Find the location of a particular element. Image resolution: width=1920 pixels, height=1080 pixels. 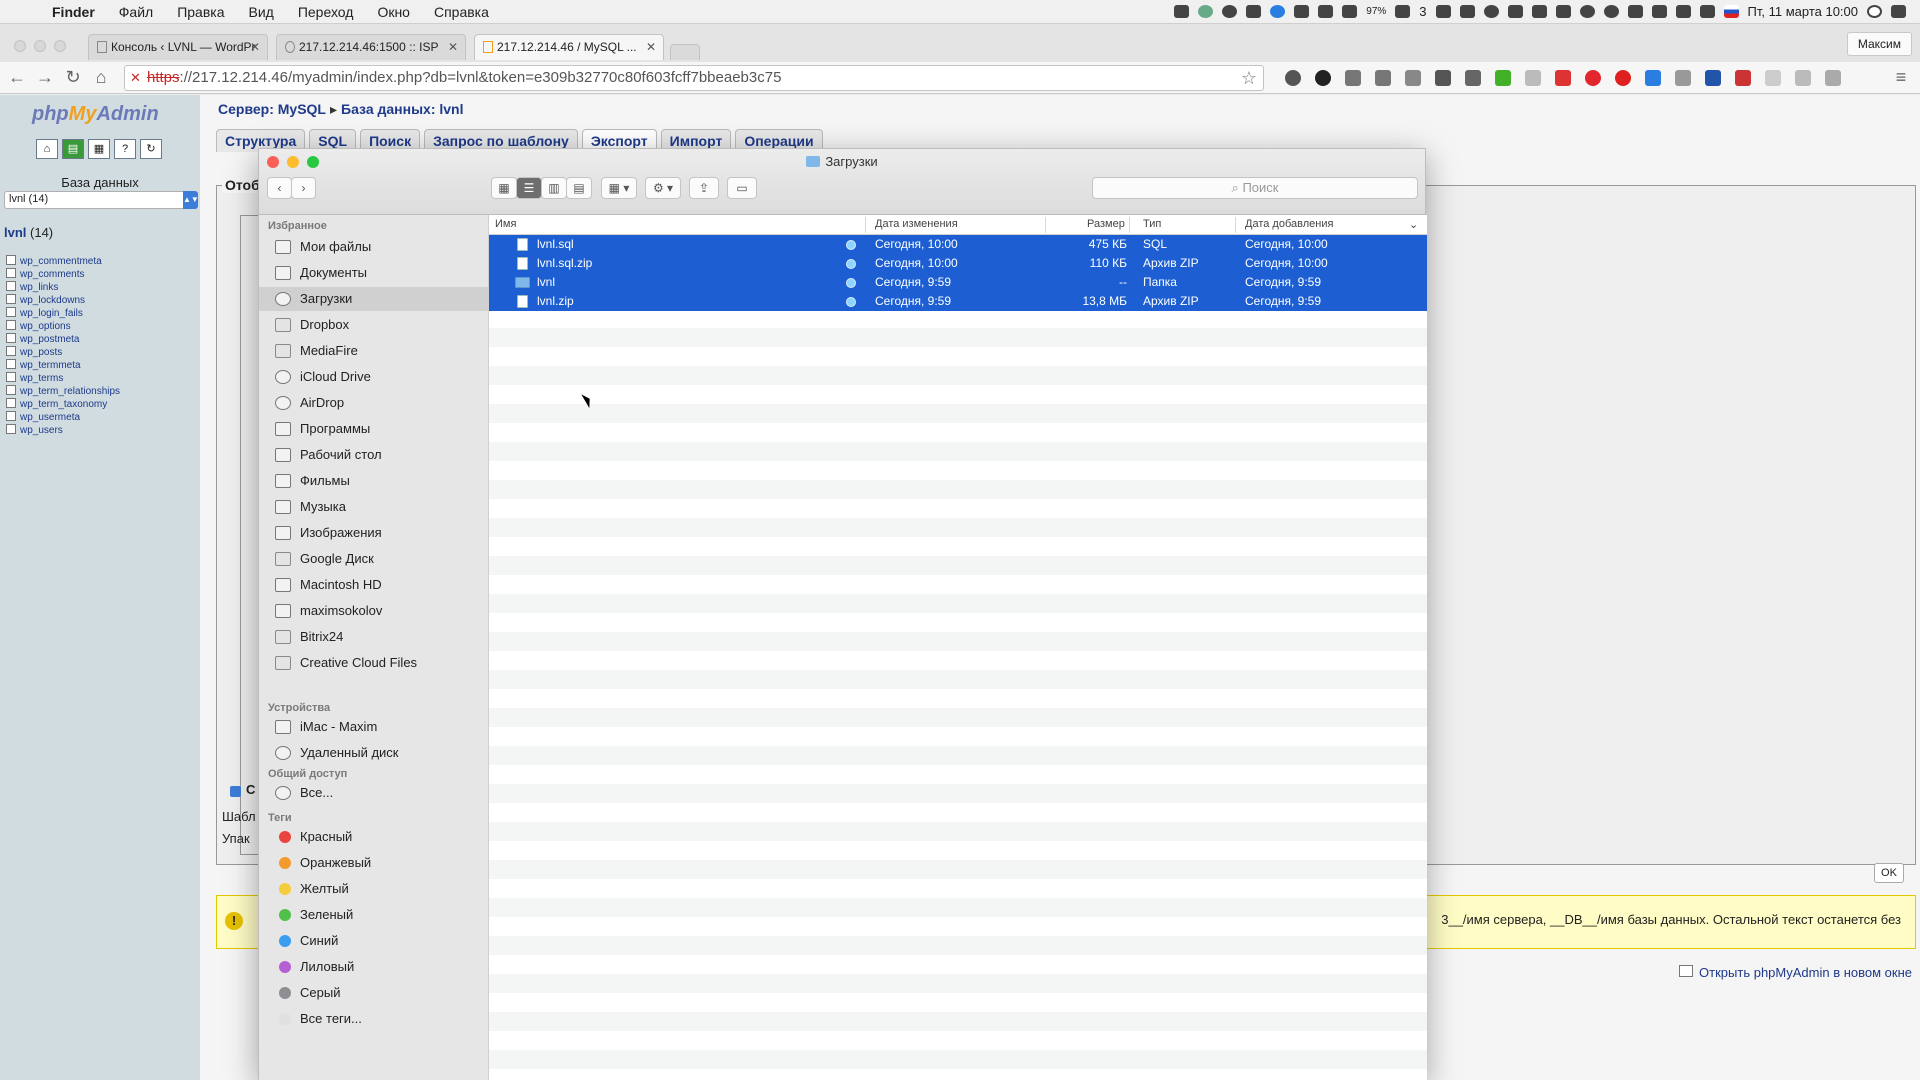

sidebar-item: Bitrix24 is located at coordinates (373, 637).